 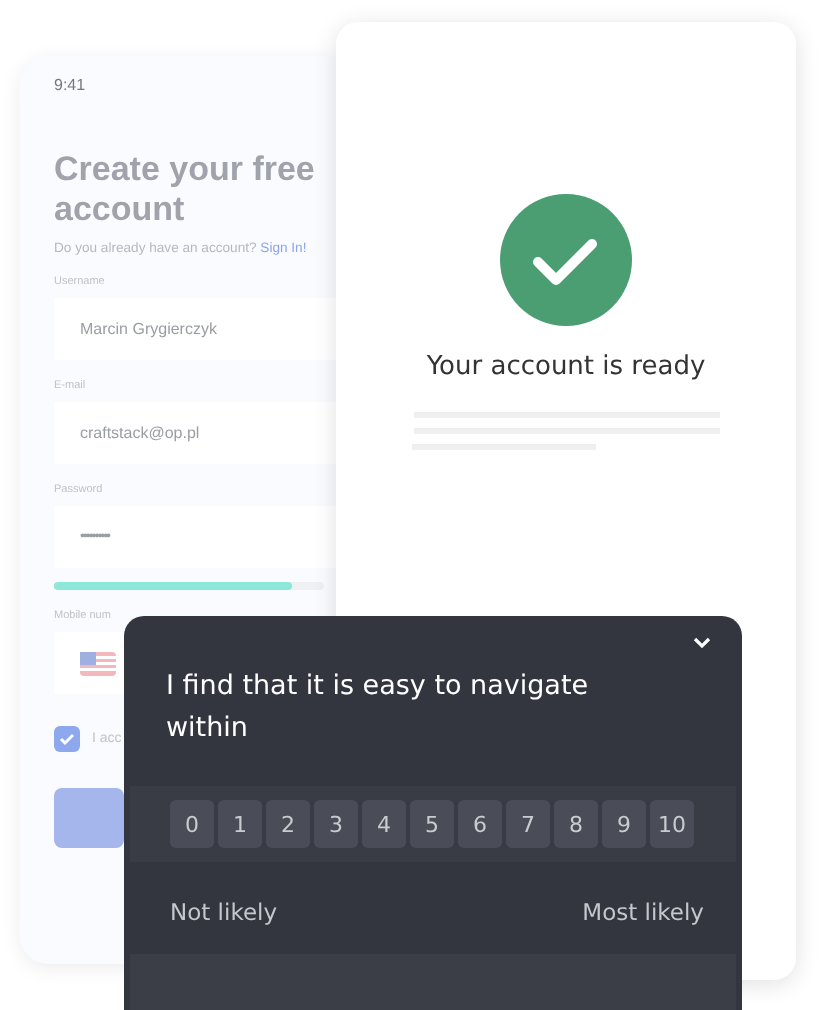 I want to click on flag-icon, so click(x=98, y=663).